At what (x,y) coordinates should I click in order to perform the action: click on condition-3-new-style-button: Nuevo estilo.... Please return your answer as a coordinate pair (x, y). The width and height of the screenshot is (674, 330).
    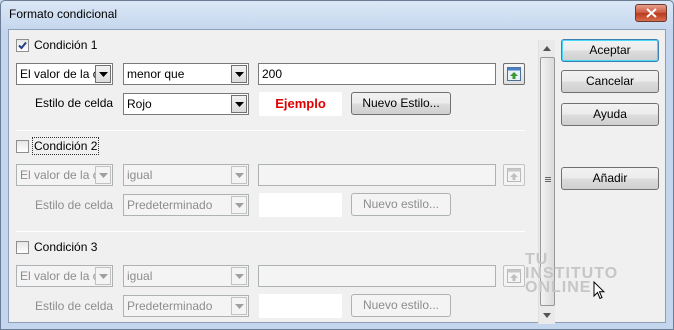
    Looking at the image, I should click on (401, 305).